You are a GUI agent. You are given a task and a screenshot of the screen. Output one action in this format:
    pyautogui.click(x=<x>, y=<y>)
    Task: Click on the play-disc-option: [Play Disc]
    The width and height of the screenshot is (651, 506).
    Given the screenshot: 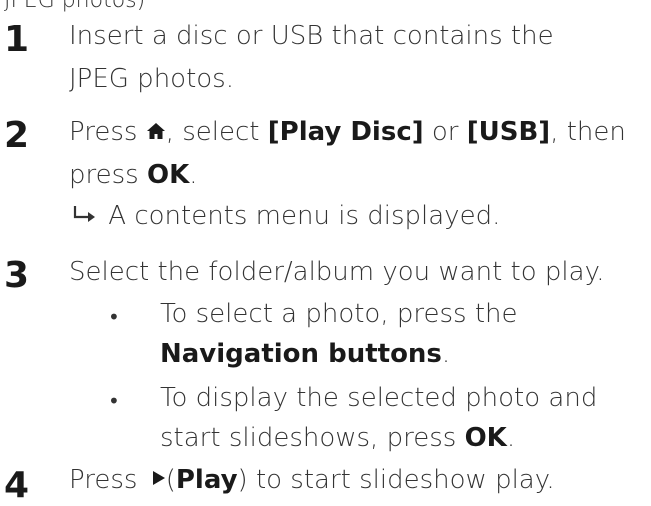 What is the action you would take?
    pyautogui.click(x=345, y=132)
    